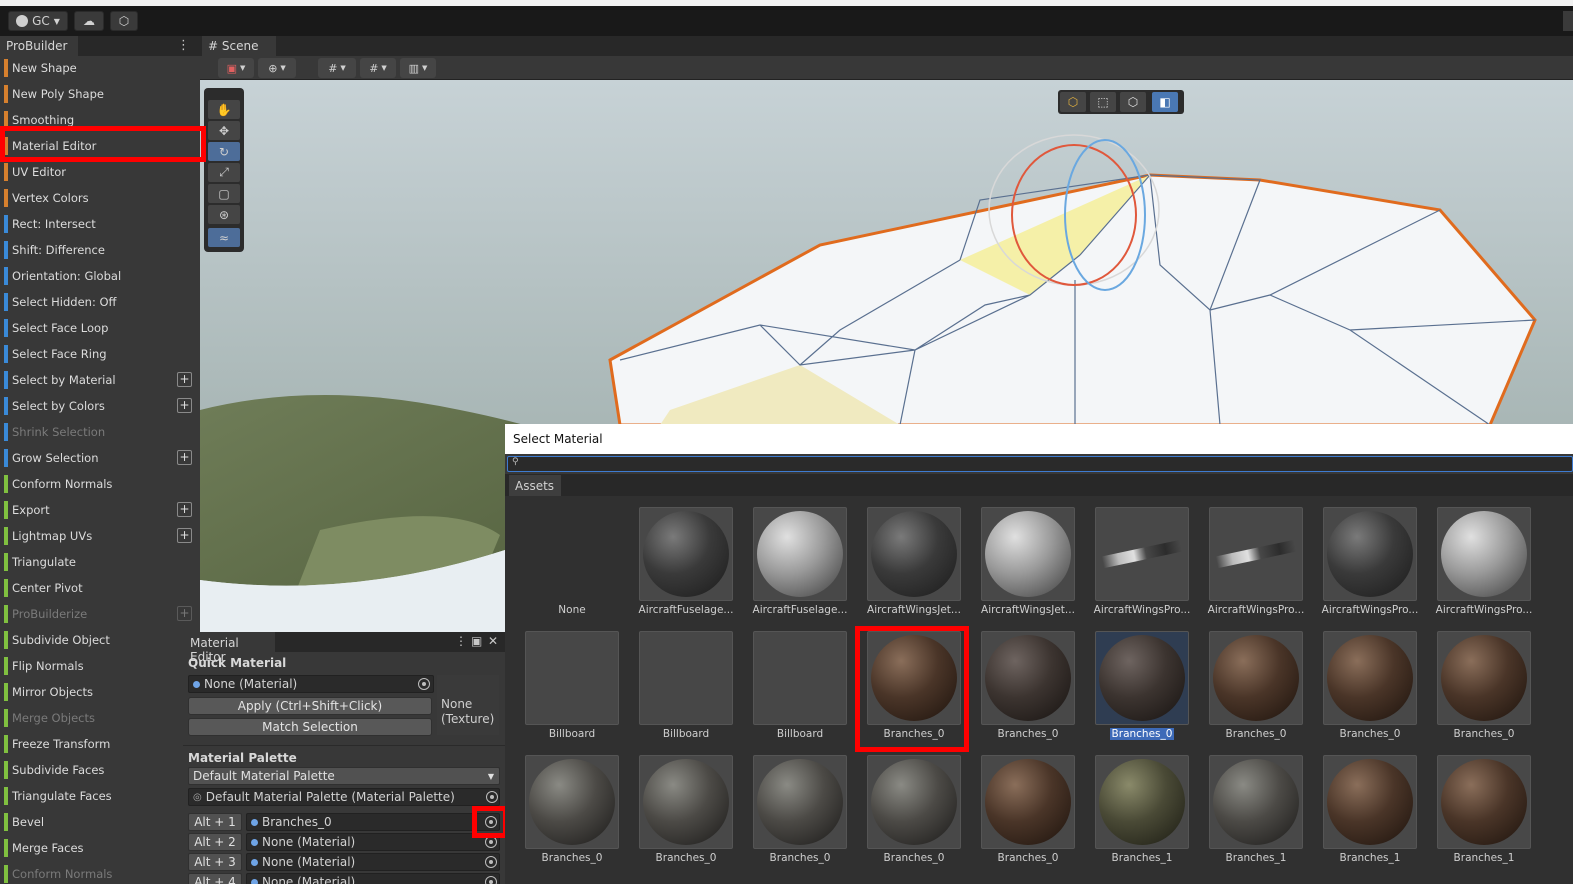 The image size is (1573, 884). I want to click on tool-item: Subdivide Object, so click(101, 640).